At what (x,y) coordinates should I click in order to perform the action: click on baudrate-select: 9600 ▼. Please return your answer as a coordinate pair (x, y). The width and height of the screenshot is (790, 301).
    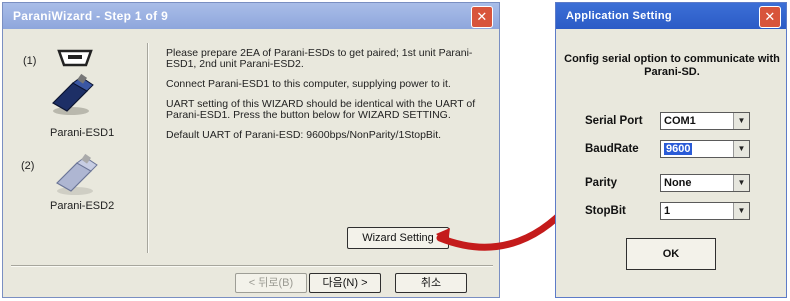
    Looking at the image, I should click on (705, 149).